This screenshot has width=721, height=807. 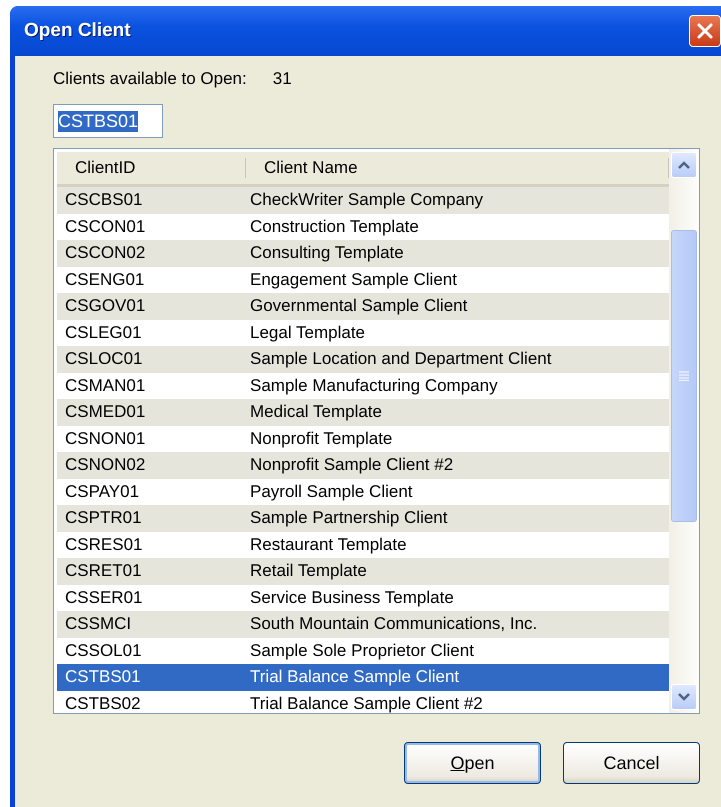 I want to click on client-id-cell-text: CSCON02, so click(x=105, y=253).